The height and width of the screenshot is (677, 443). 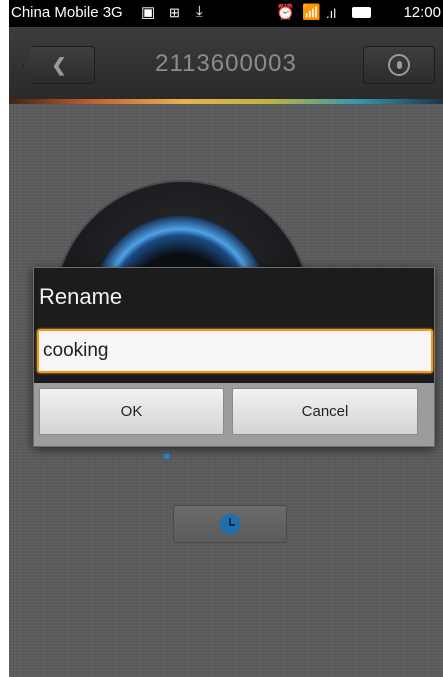 I want to click on schedule-button, so click(x=230, y=524).